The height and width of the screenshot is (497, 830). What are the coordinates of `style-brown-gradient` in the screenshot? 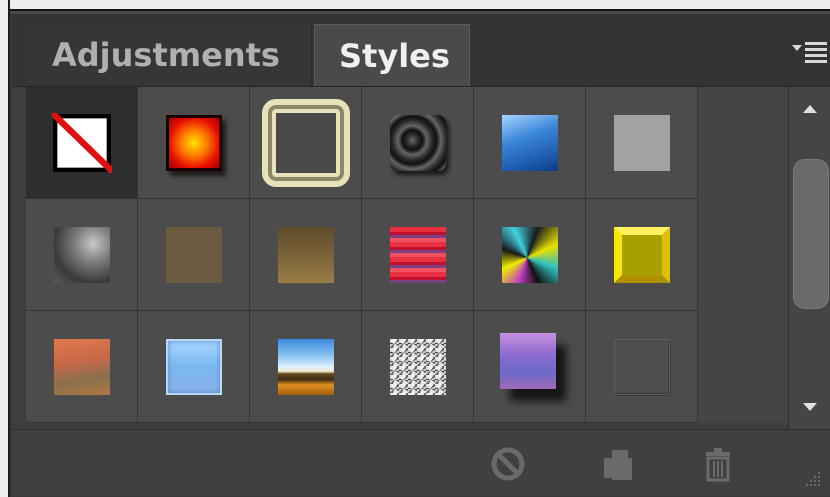 It's located at (306, 255).